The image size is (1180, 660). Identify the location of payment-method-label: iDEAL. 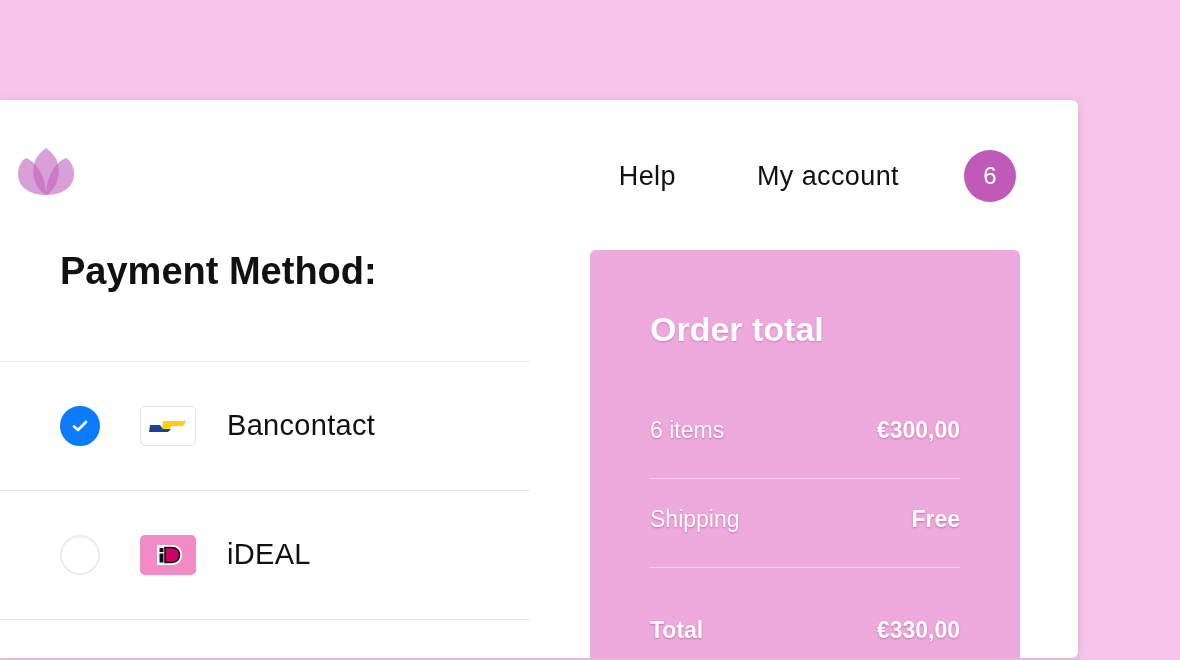
(269, 555).